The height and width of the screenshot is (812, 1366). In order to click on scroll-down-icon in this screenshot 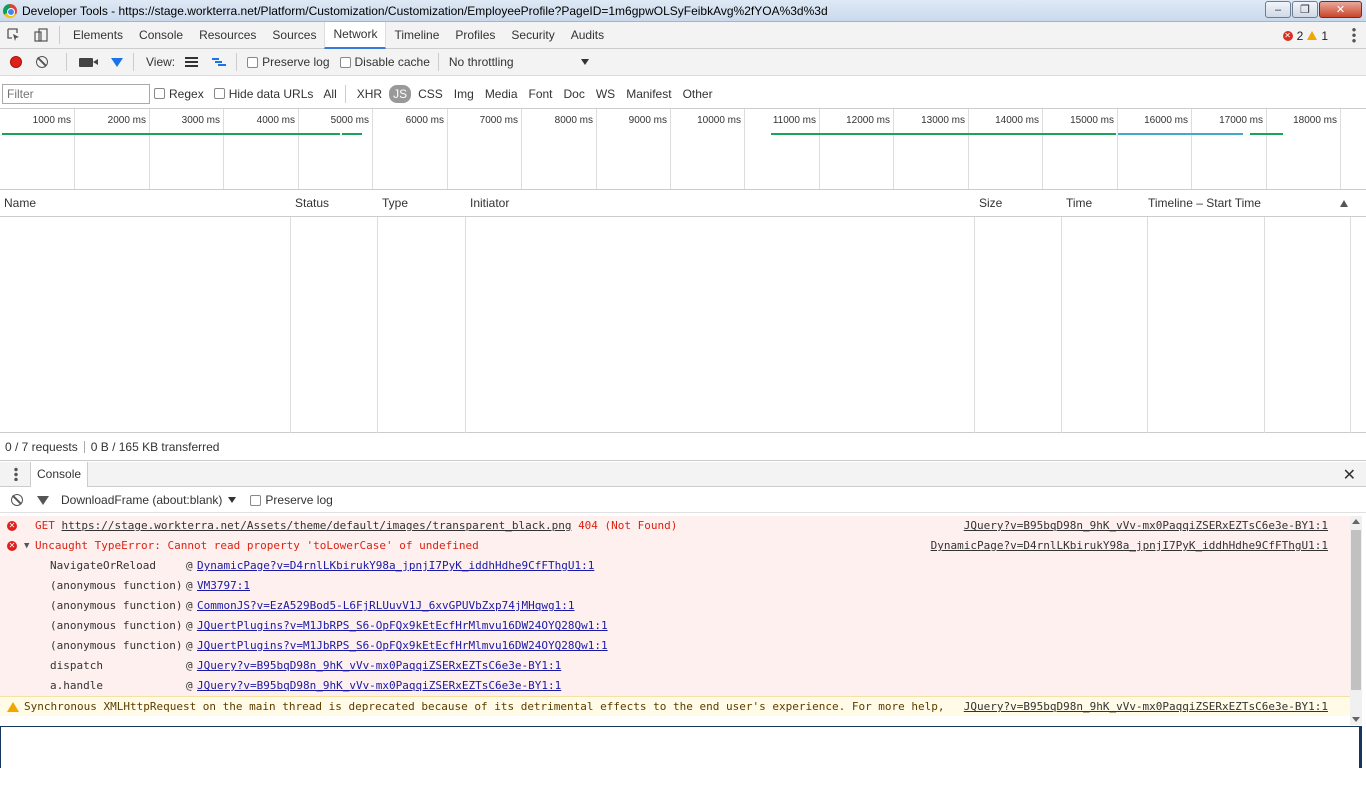, I will do `click(1356, 719)`.